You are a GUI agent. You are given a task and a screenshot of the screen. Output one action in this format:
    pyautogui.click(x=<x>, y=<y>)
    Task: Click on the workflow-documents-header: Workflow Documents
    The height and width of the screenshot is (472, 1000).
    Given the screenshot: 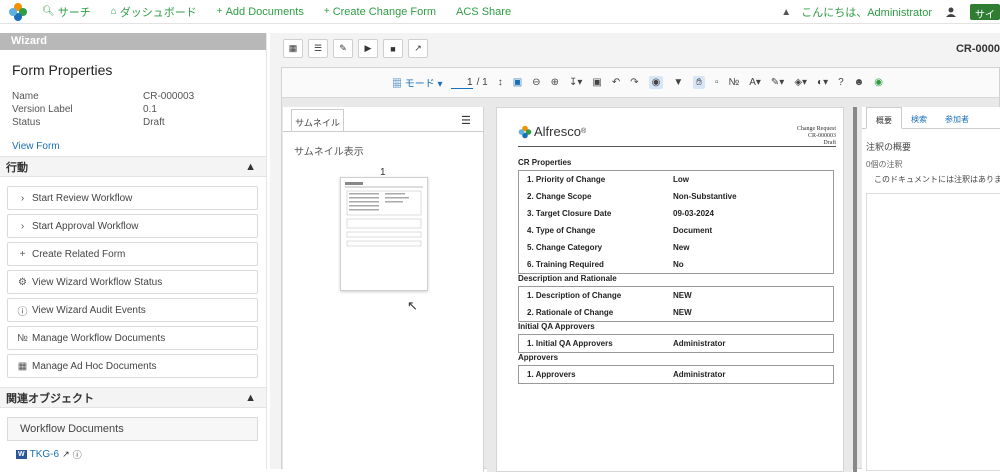 What is the action you would take?
    pyautogui.click(x=132, y=429)
    